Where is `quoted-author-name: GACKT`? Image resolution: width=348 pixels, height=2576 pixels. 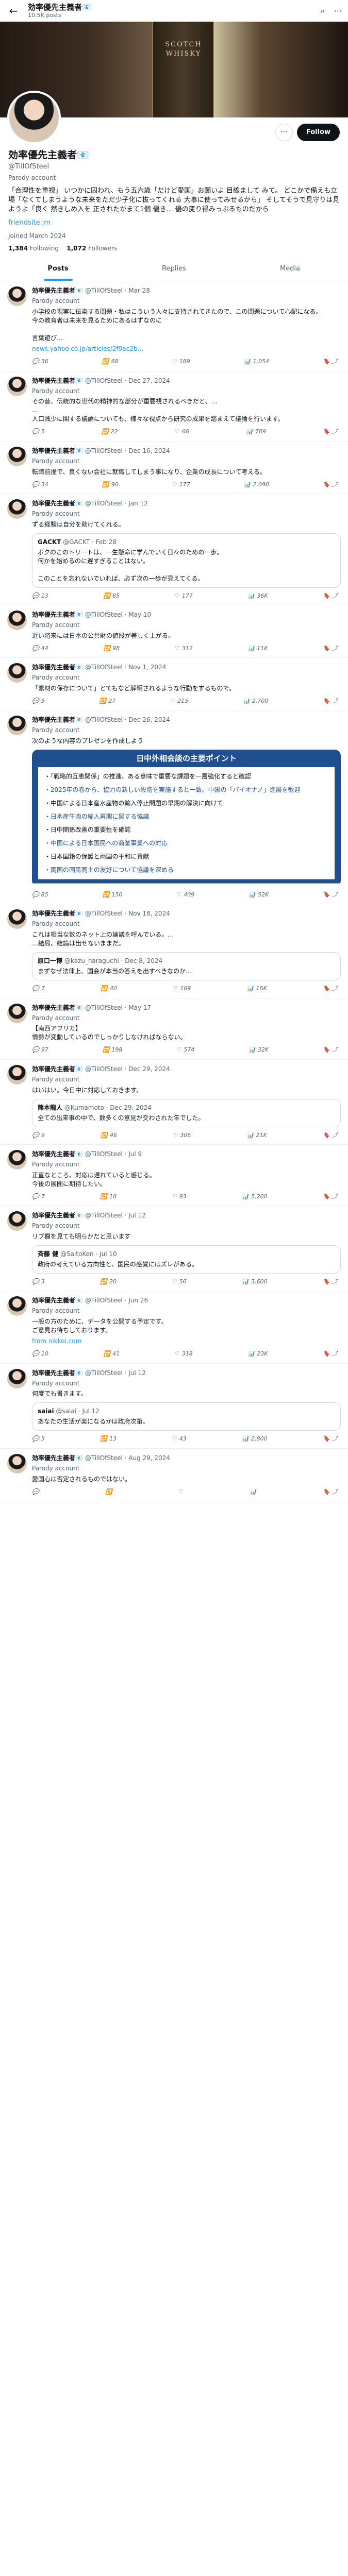
quoted-author-name: GACKT is located at coordinates (49, 542).